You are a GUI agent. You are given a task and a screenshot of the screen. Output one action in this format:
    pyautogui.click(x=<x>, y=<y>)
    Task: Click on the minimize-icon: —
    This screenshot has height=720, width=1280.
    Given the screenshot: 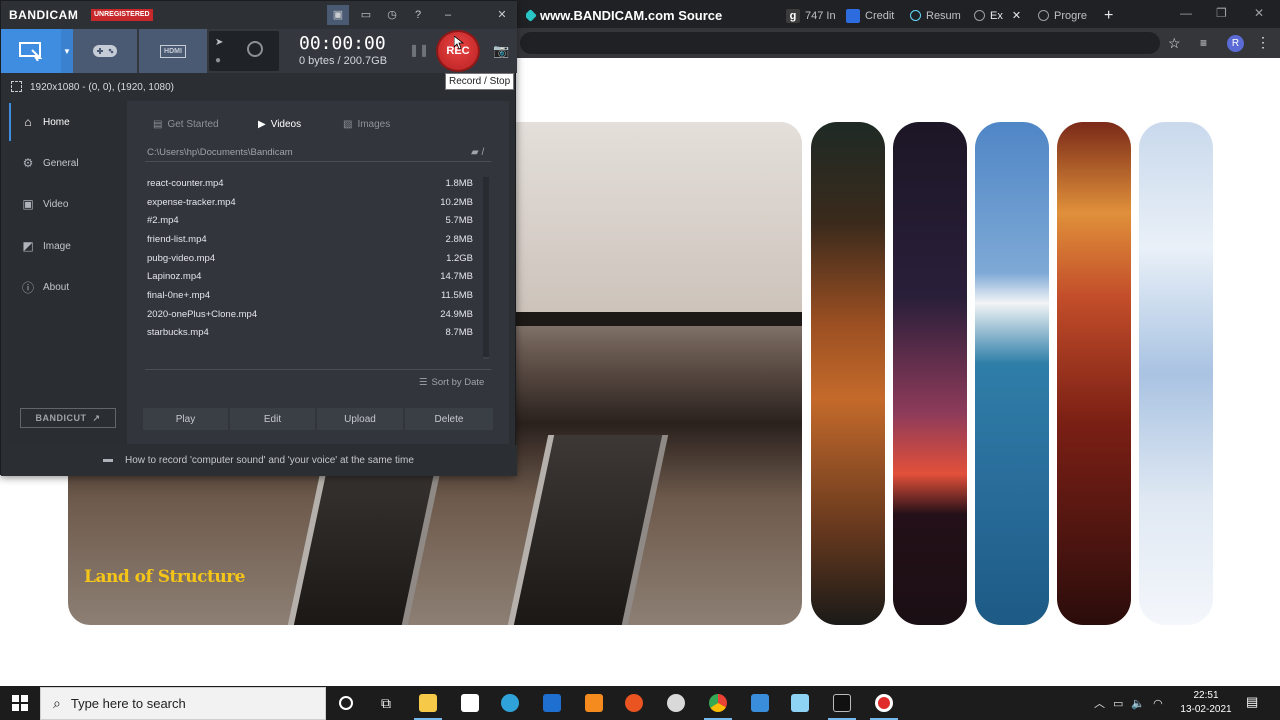 What is the action you would take?
    pyautogui.click(x=1186, y=13)
    